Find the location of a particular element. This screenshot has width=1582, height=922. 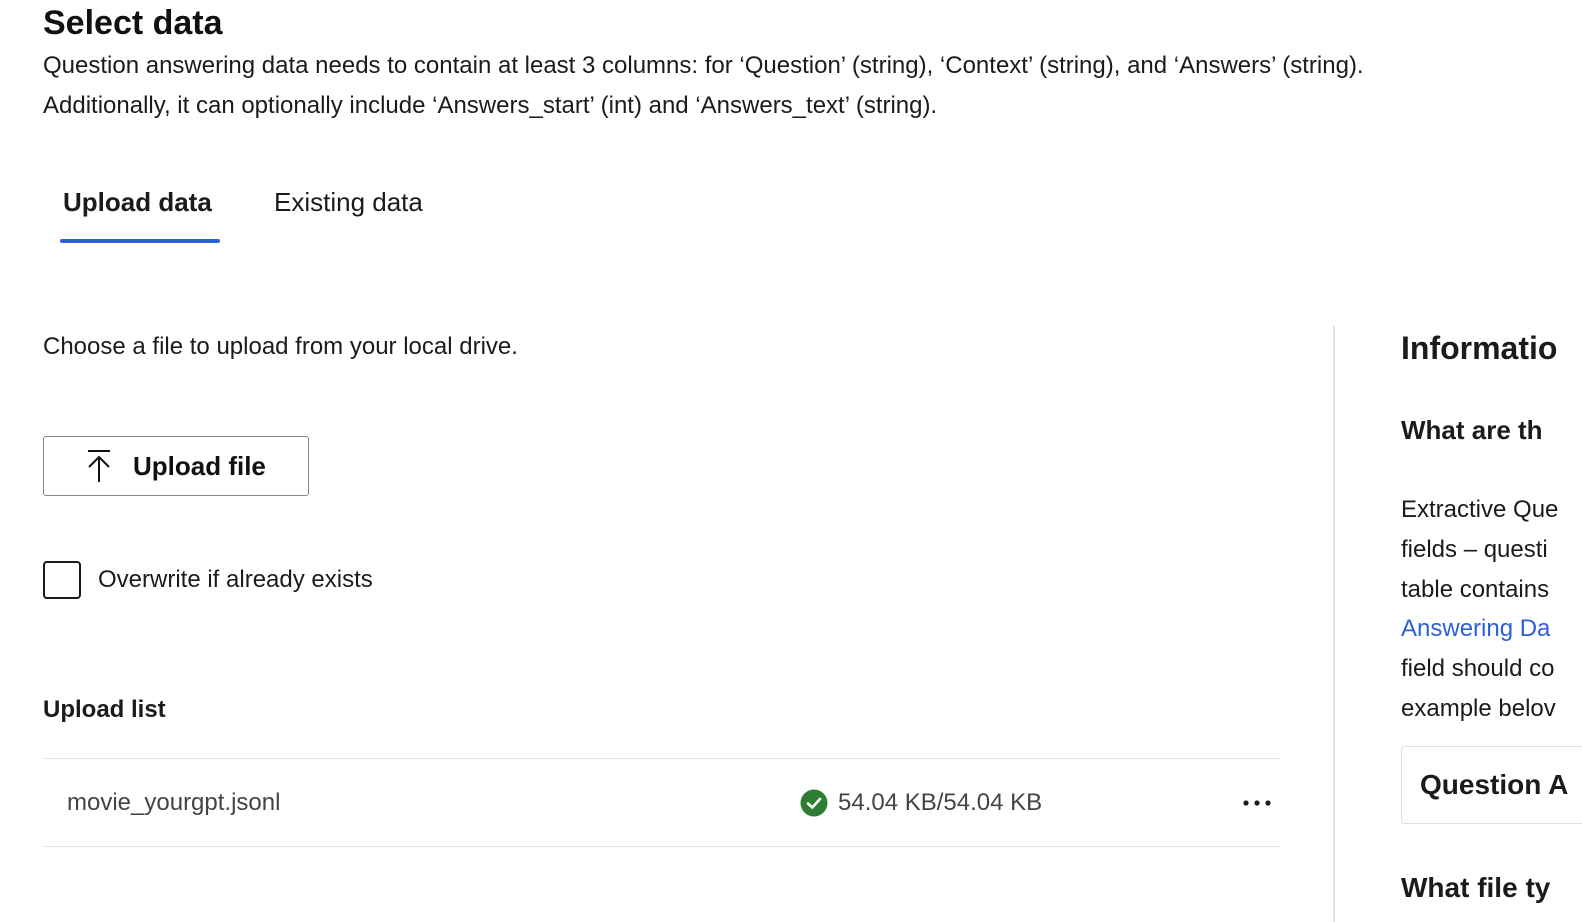

success-check-icon is located at coordinates (814, 803).